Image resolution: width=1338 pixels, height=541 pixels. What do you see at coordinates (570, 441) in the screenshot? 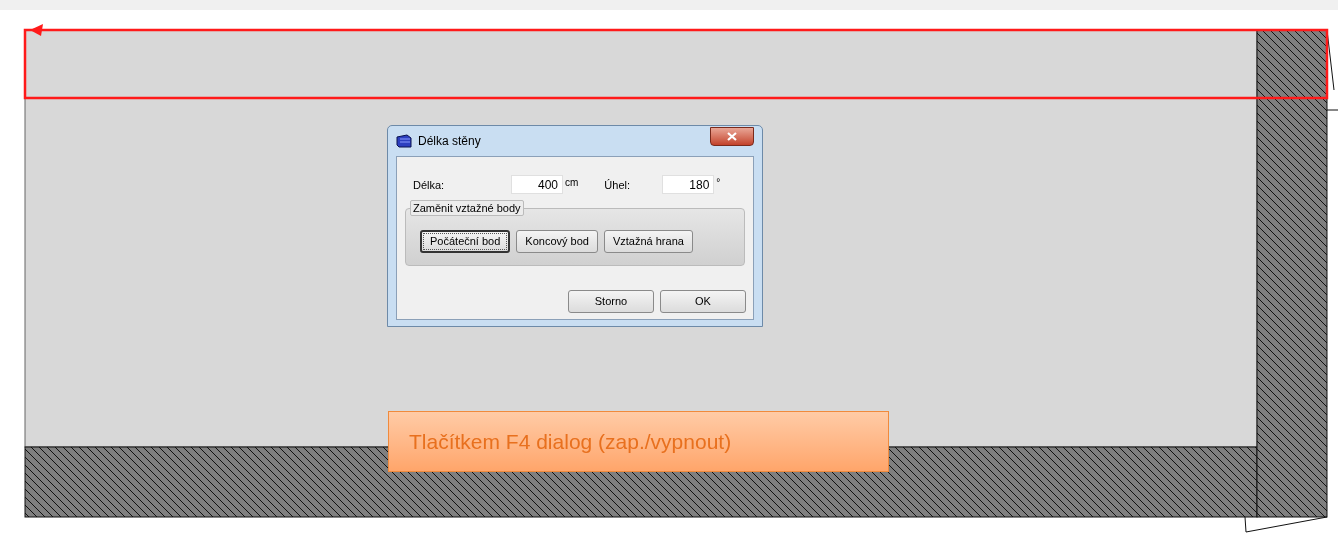
I see `callout-text: Tlačítkem F4 dialog (zap./vypnout)` at bounding box center [570, 441].